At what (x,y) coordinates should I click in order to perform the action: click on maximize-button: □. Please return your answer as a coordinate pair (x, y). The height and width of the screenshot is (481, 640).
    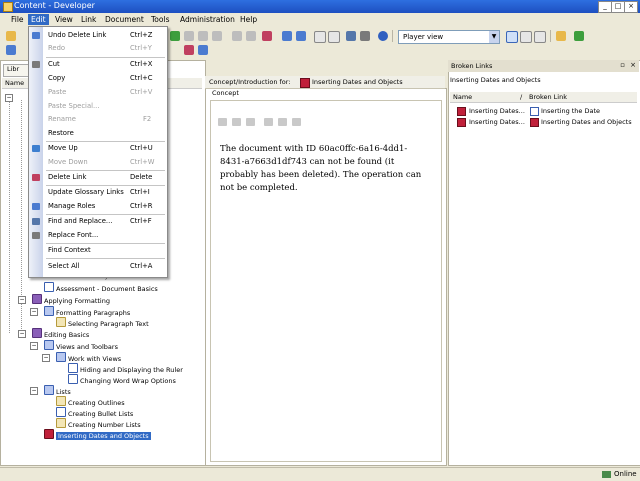
    Looking at the image, I should click on (618, 7).